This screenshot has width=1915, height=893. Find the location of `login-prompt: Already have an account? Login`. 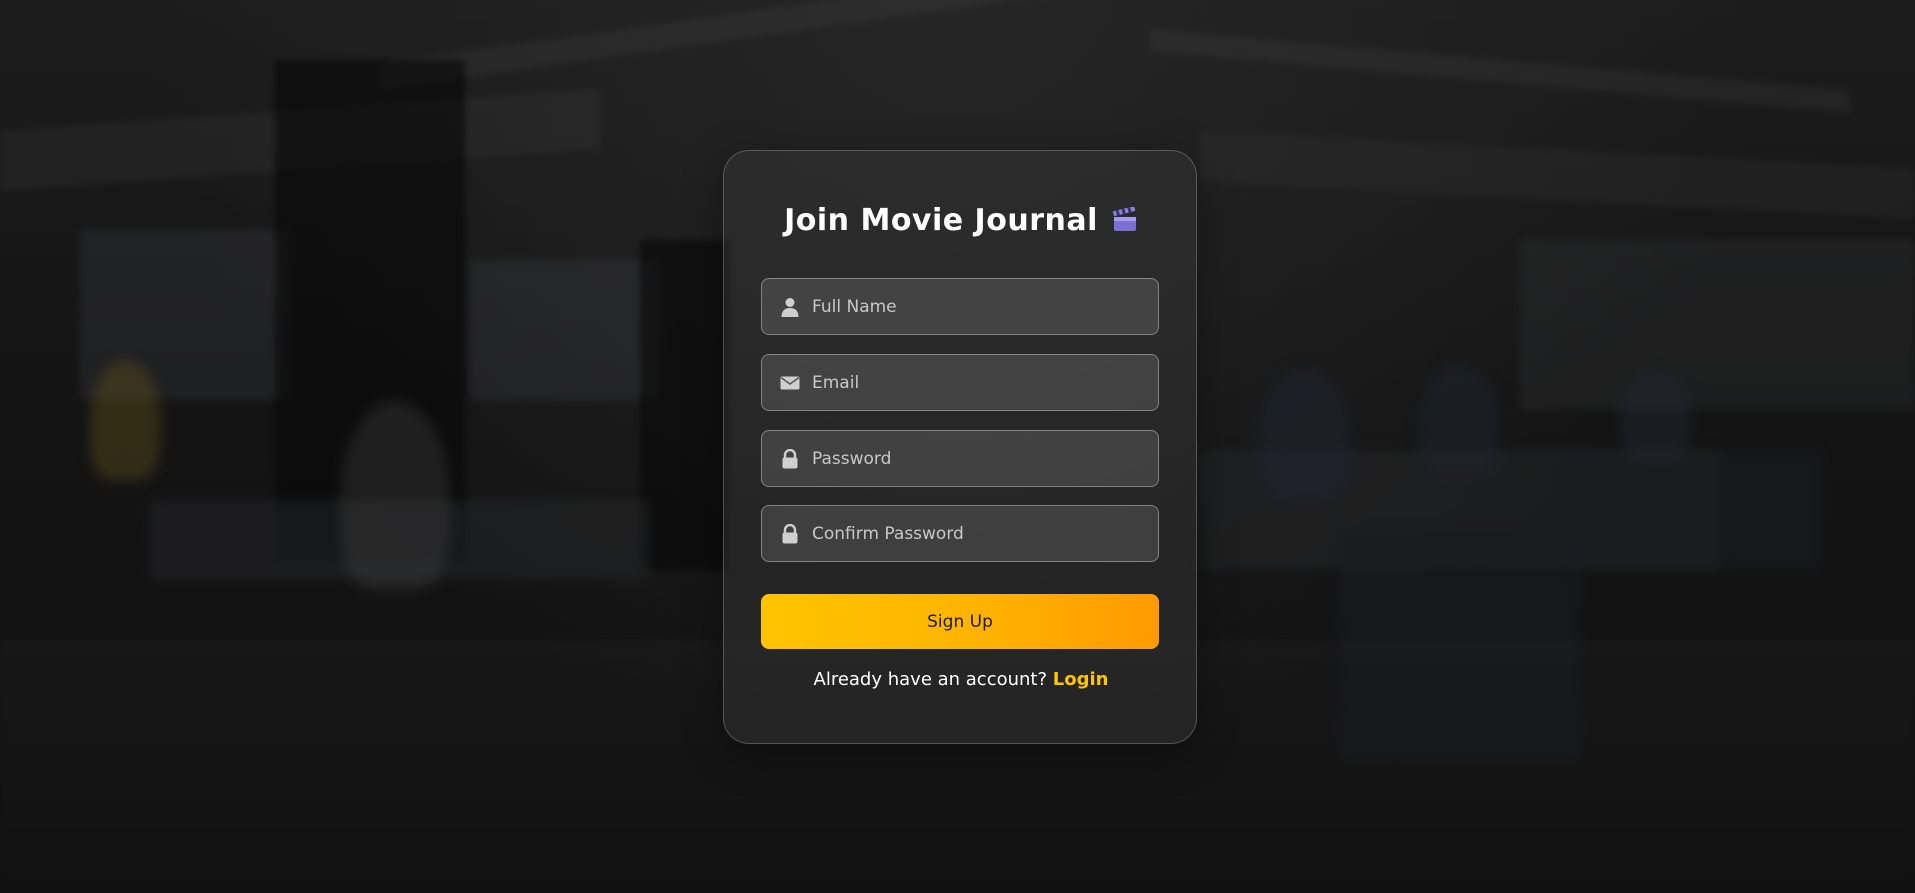

login-prompt: Already have an account? Login is located at coordinates (961, 679).